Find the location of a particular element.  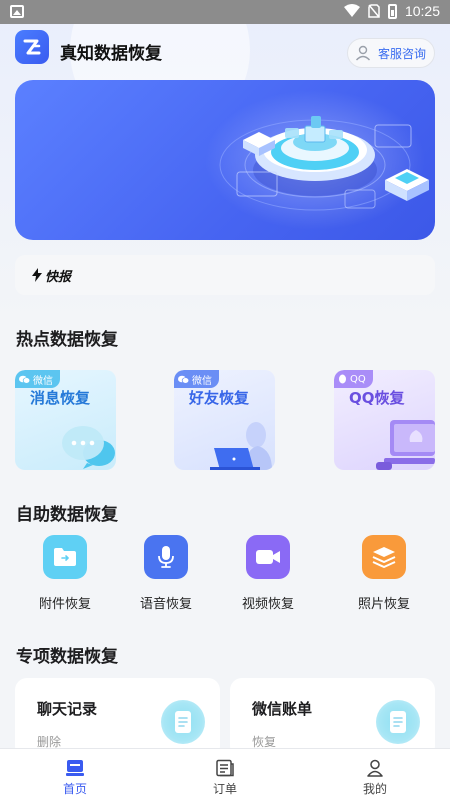

app-header: 真知数据恢复 客服咨询 is located at coordinates (225, 51).